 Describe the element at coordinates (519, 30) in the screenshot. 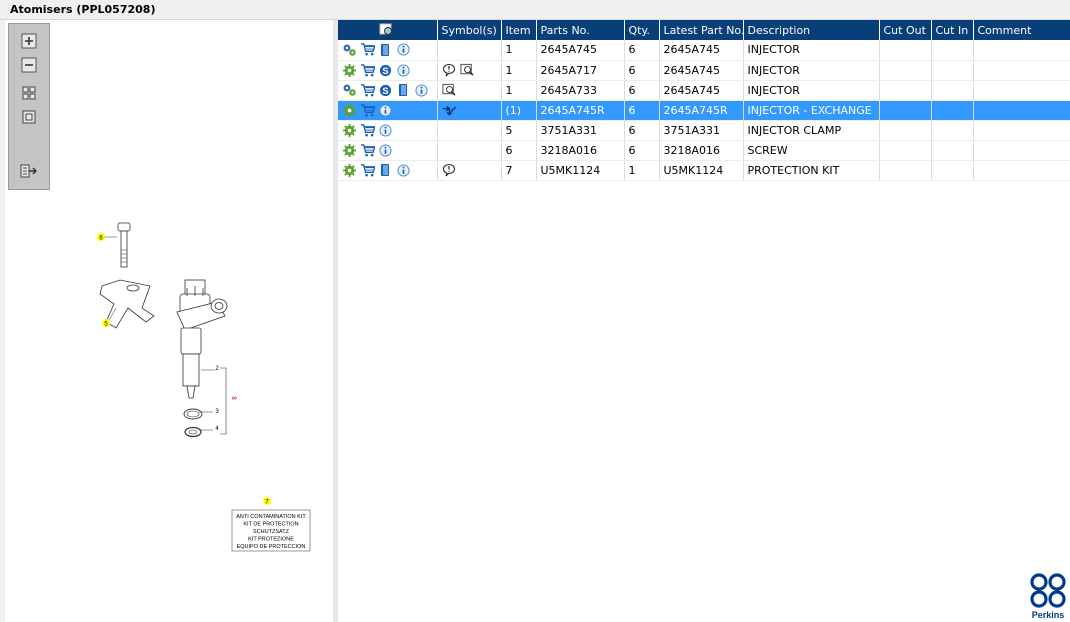

I see `header-item: Item` at that location.